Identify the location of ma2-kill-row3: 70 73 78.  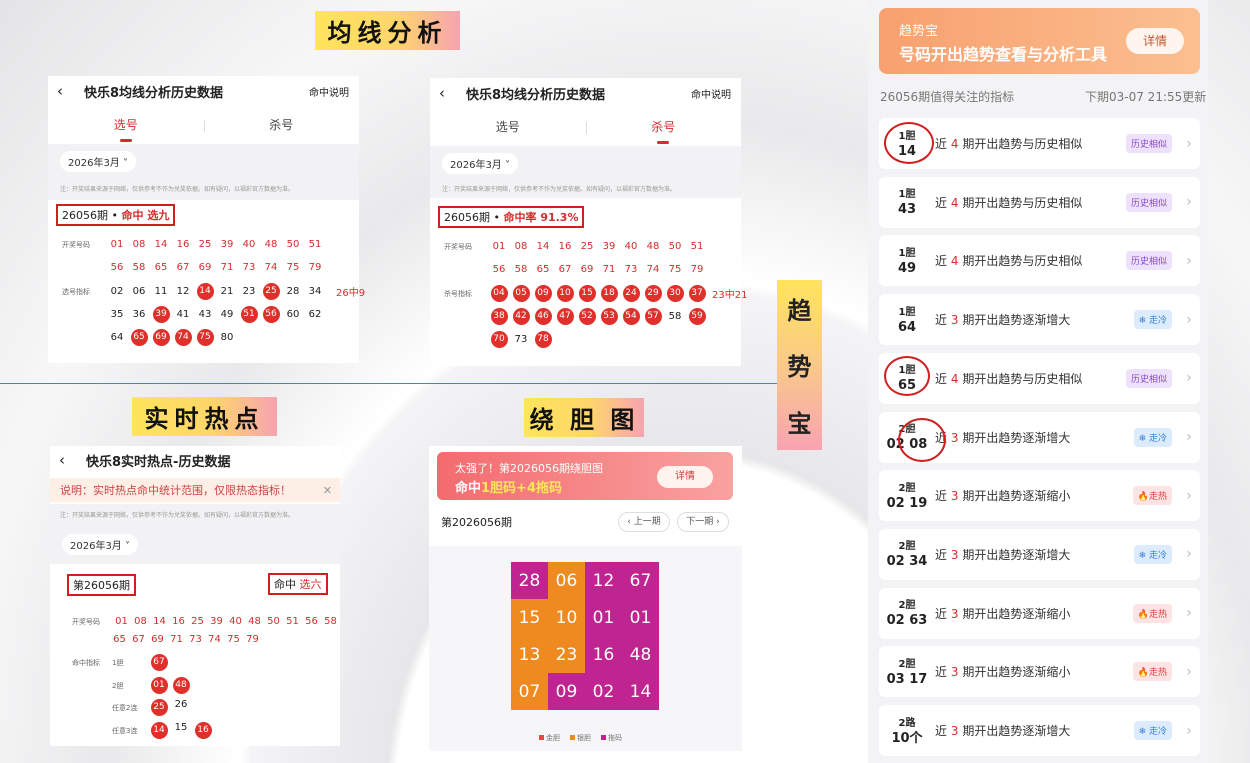
(521, 339).